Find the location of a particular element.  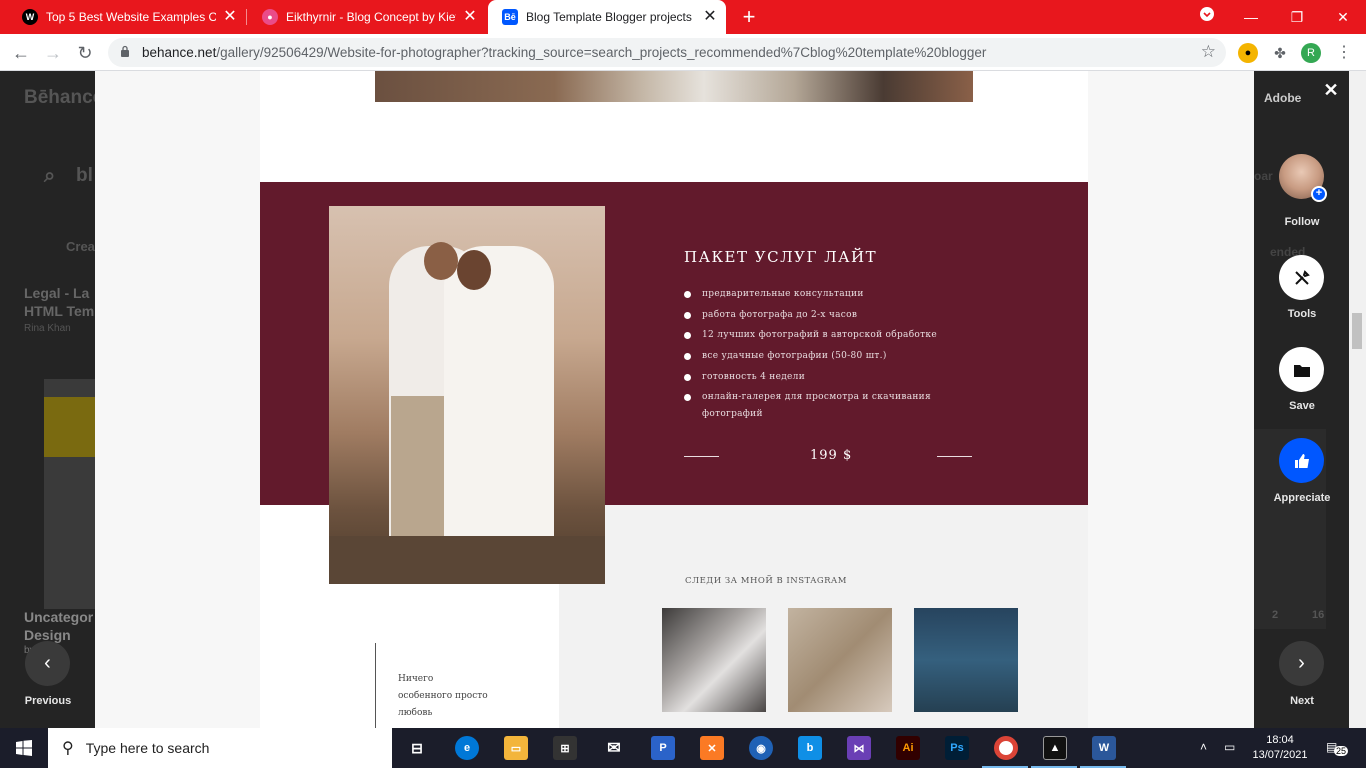

bg-create-label: Crea is located at coordinates (80, 246).